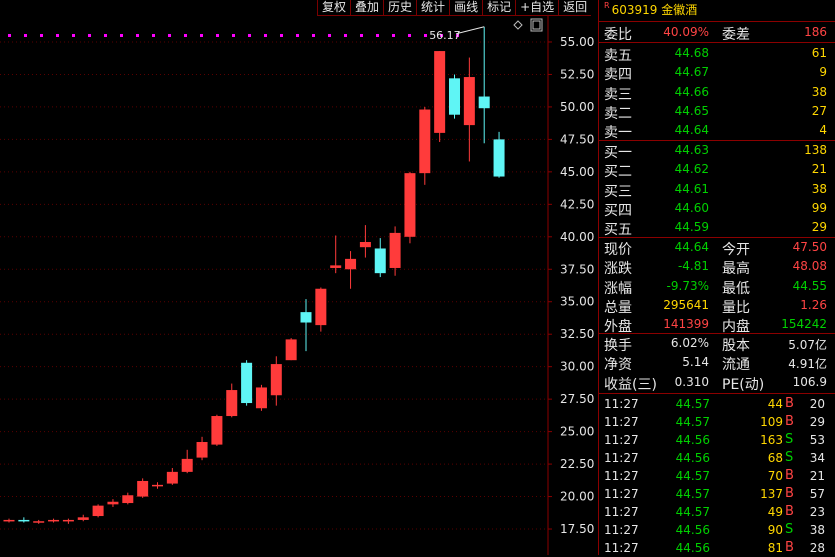  What do you see at coordinates (716, 267) in the screenshot?
I see `stat-row: 涨跌 -4.81 最高 48.08` at bounding box center [716, 267].